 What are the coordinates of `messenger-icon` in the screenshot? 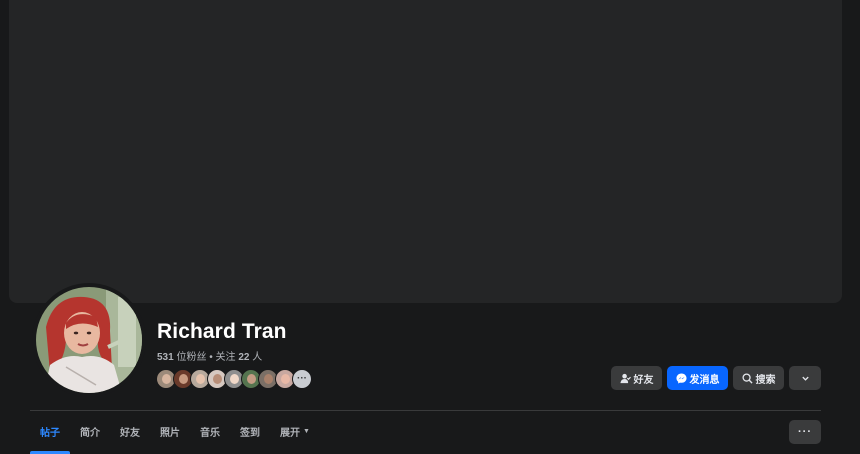 It's located at (681, 378).